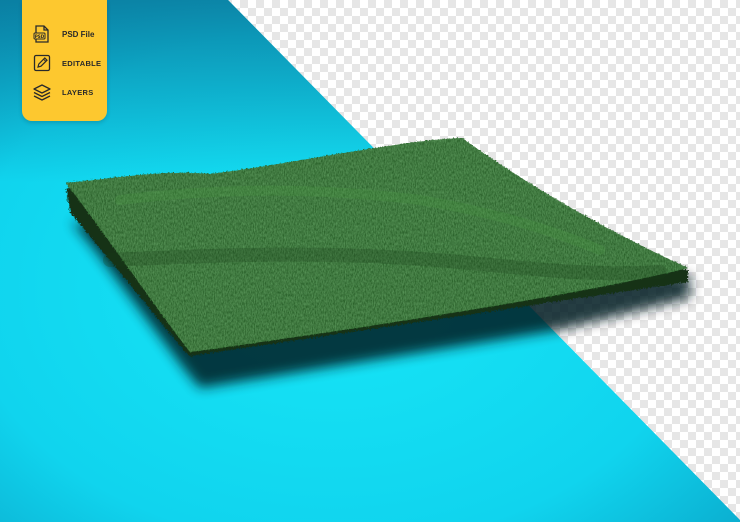 The width and height of the screenshot is (740, 522). I want to click on badge-item-editable: EDITABLE, so click(66, 63).